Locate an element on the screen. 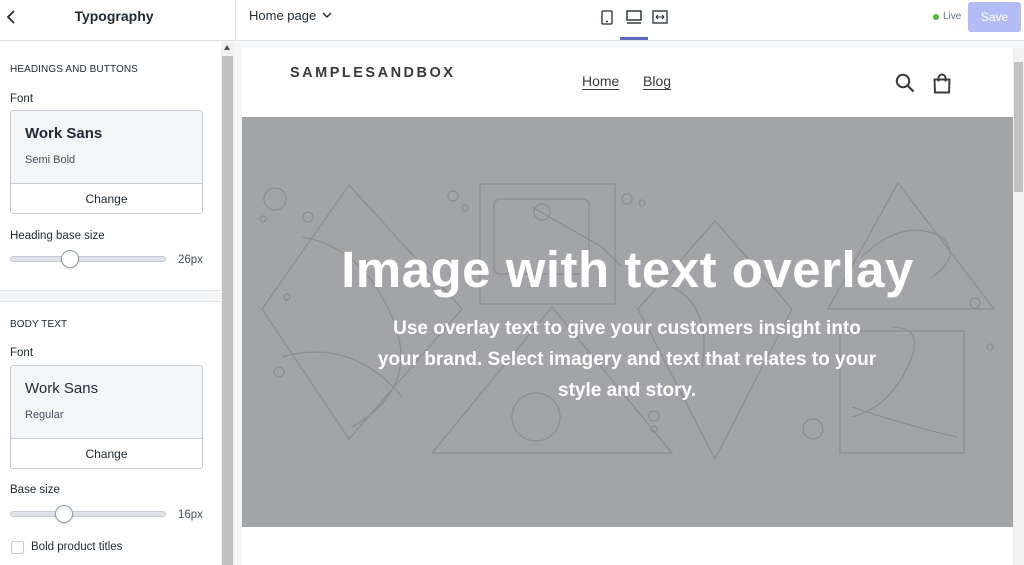  body-font-style: Regular is located at coordinates (44, 415).